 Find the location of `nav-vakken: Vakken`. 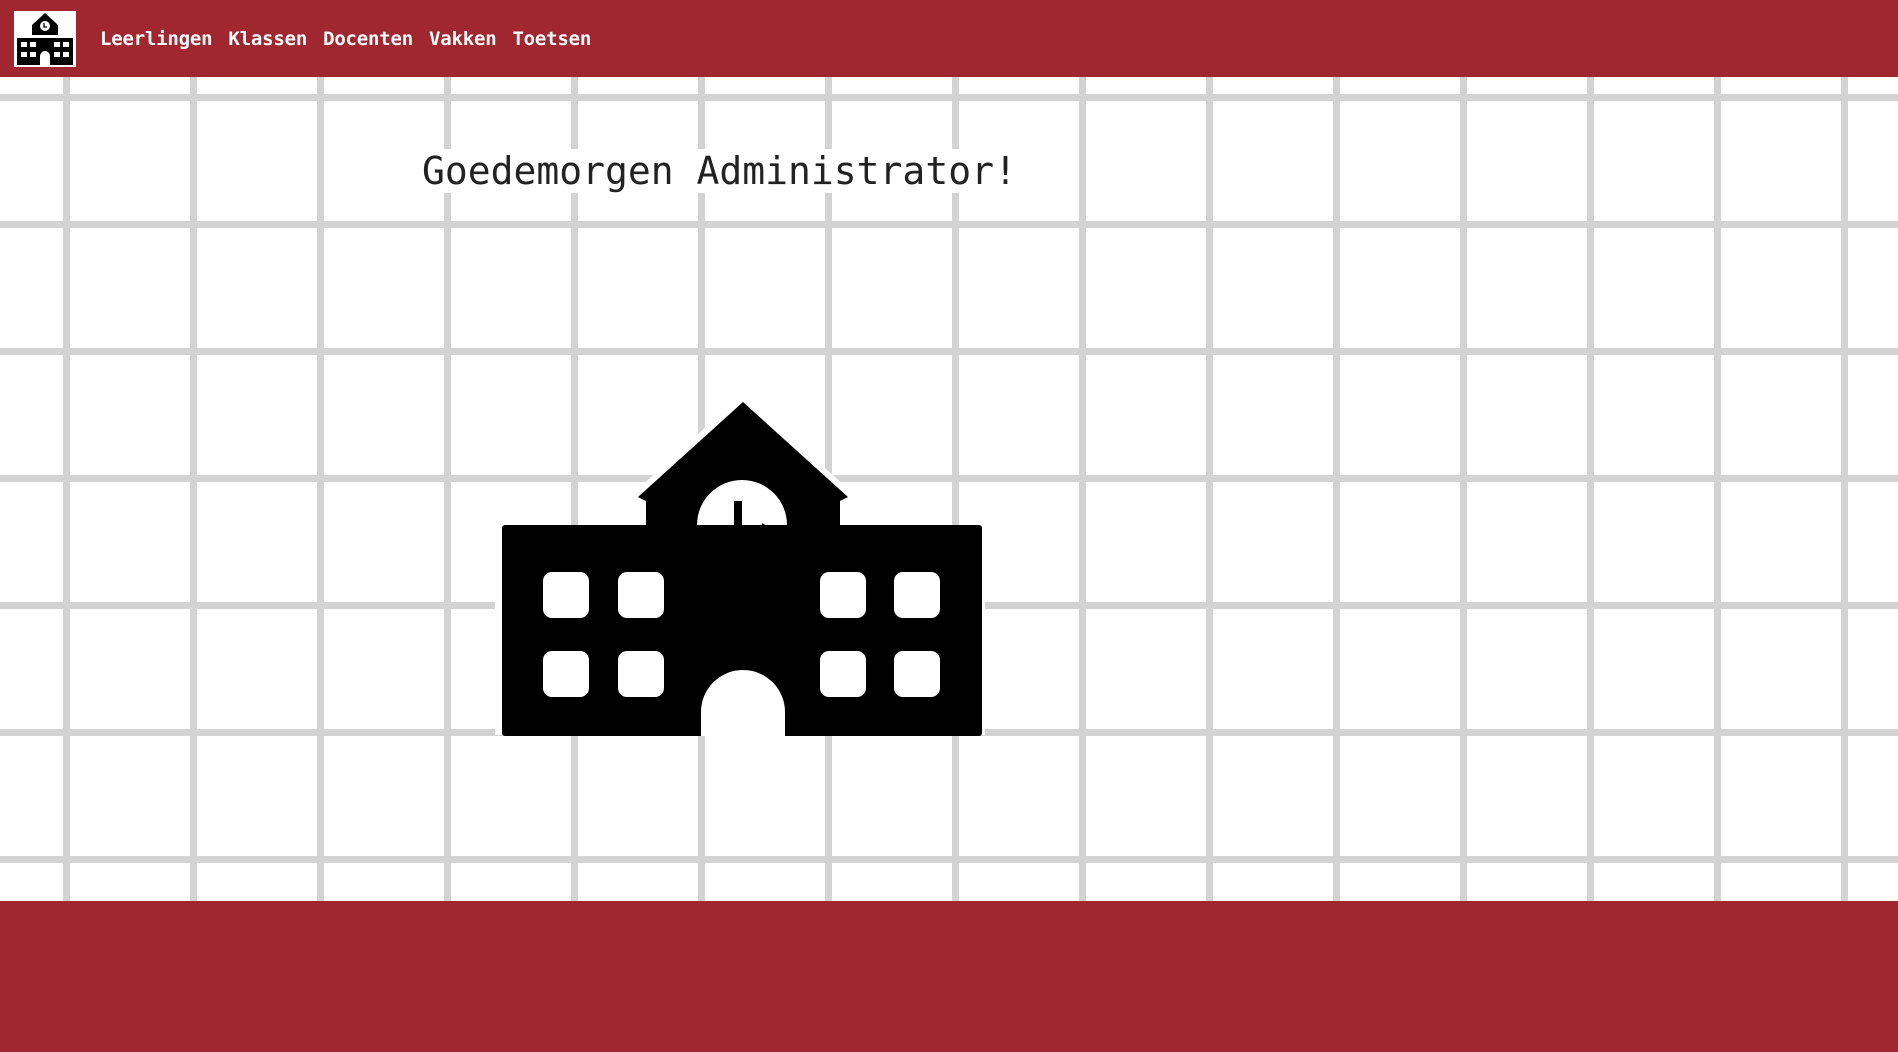

nav-vakken: Vakken is located at coordinates (463, 39).